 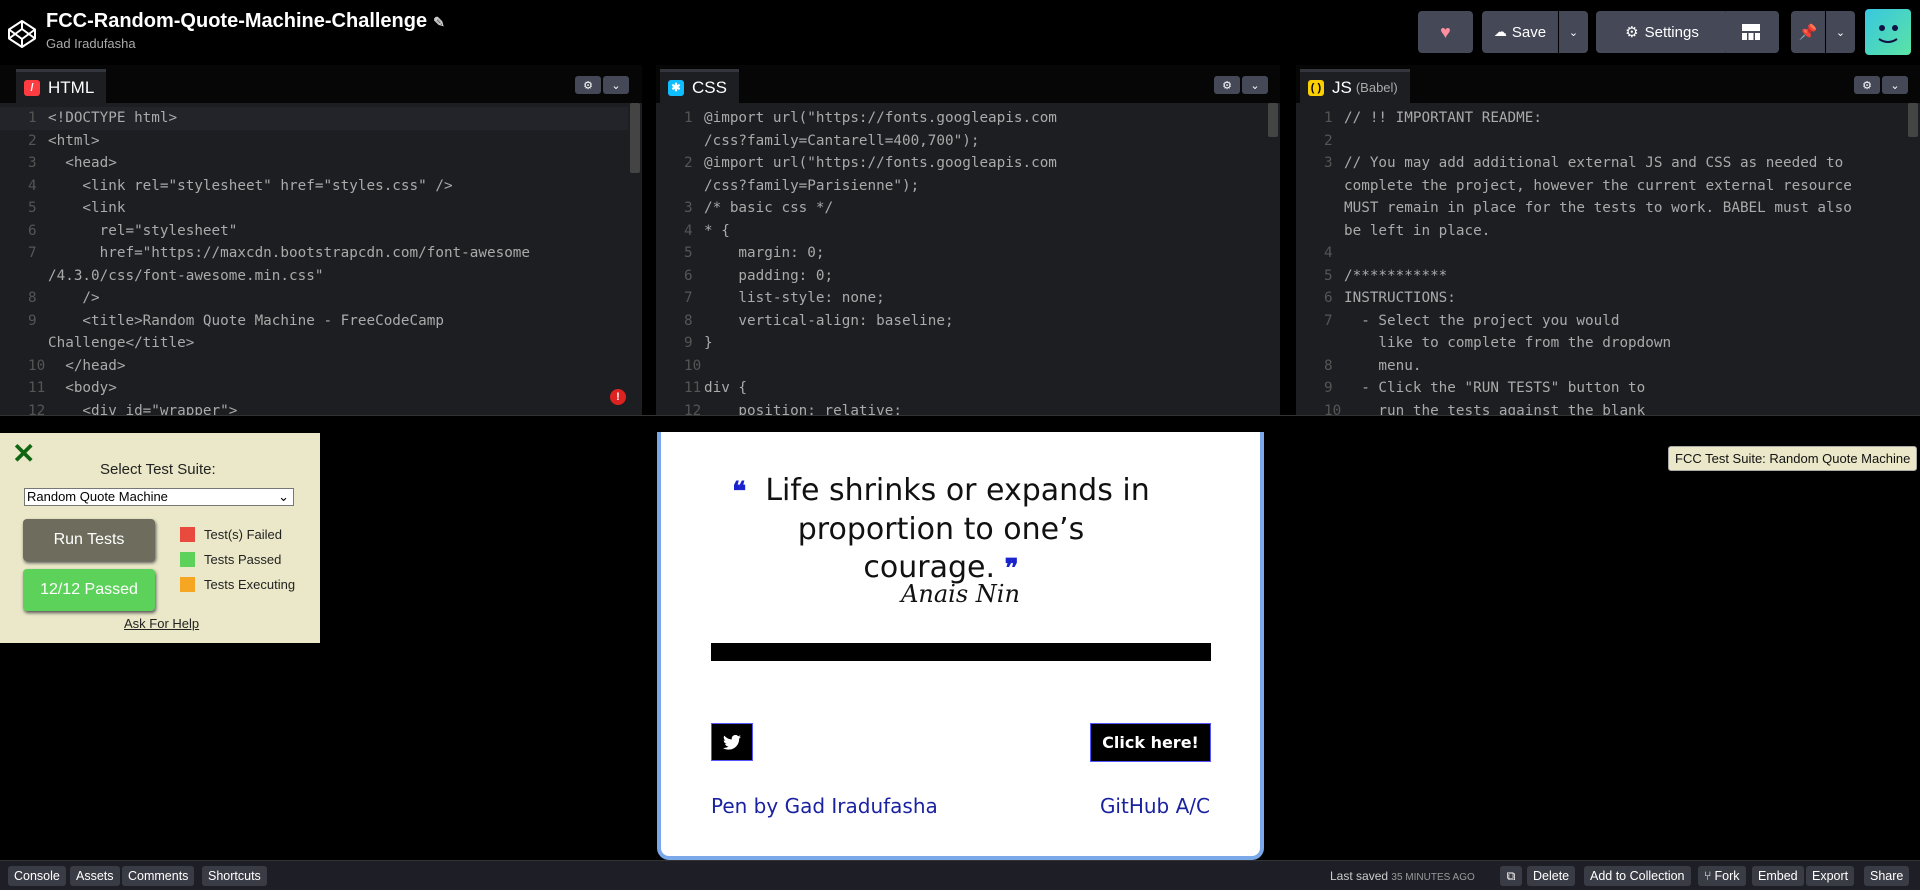 What do you see at coordinates (158, 876) in the screenshot?
I see `comments-button: Comments` at bounding box center [158, 876].